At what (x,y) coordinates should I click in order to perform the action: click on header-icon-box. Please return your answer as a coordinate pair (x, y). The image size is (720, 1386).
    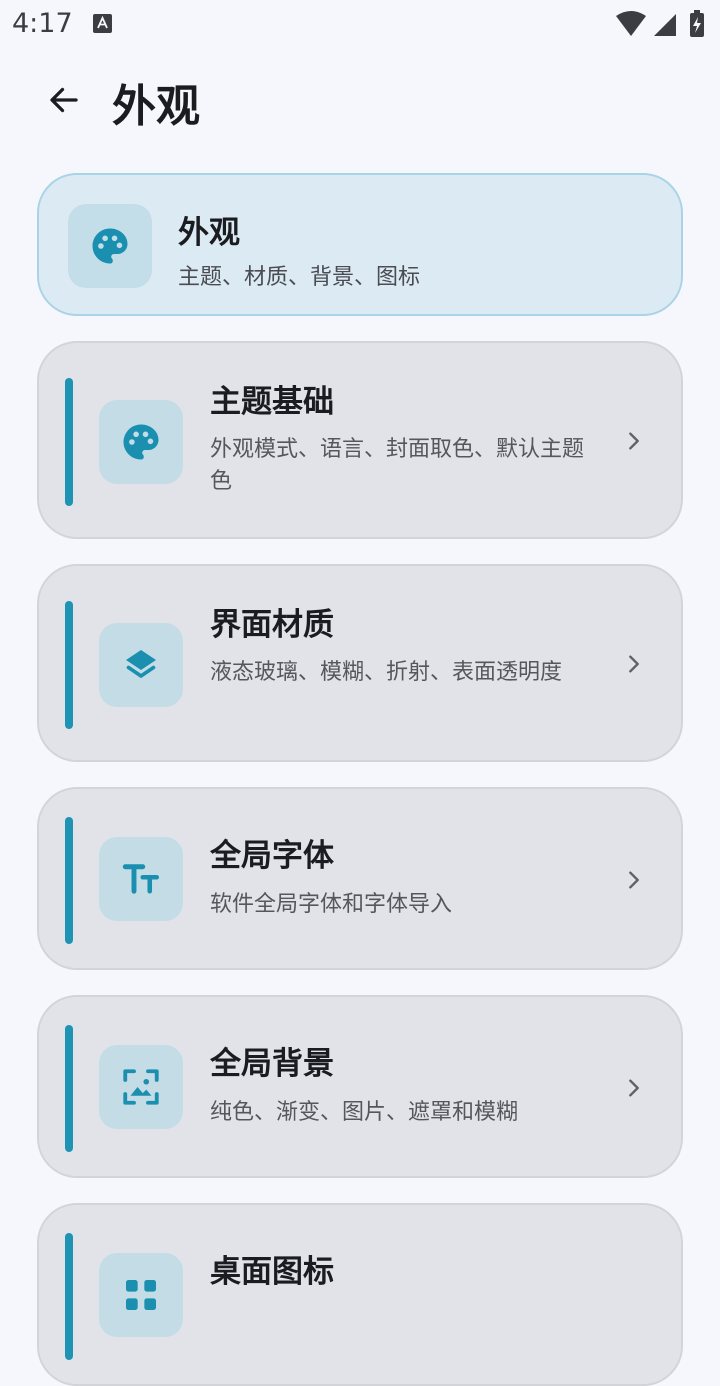
    Looking at the image, I should click on (110, 246).